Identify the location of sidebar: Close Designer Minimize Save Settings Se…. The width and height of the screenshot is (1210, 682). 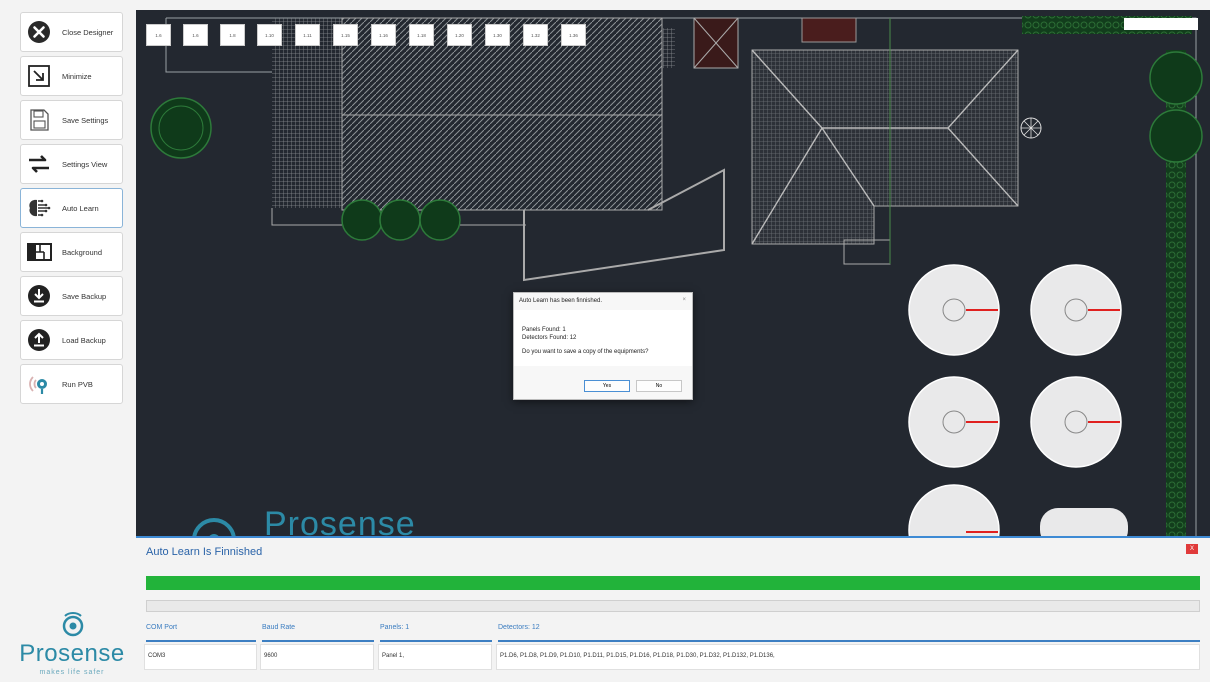
(68, 341).